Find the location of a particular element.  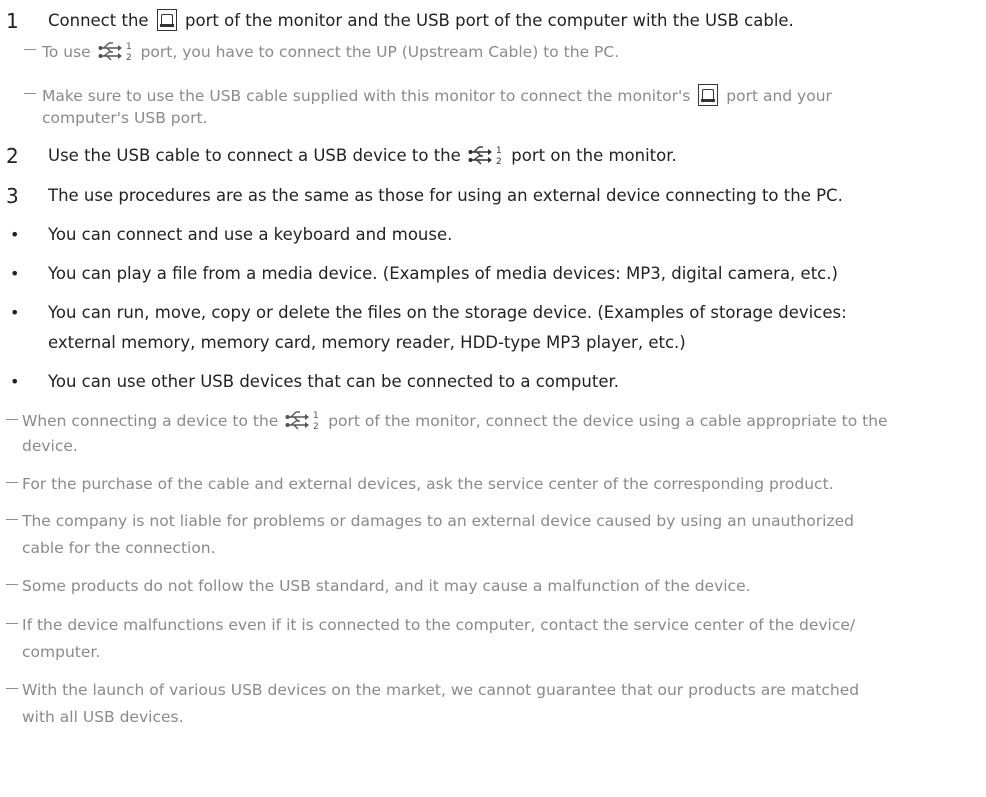

note-text-line-2: computer's USB port. is located at coordinates (125, 118).